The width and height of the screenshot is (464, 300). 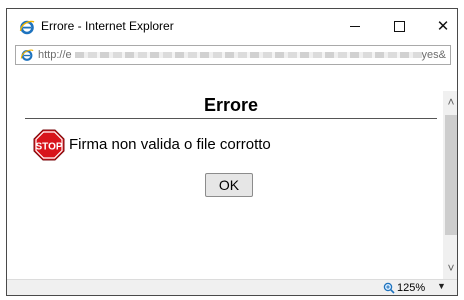 I want to click on stop-sign-label: STOP, so click(x=48, y=147).